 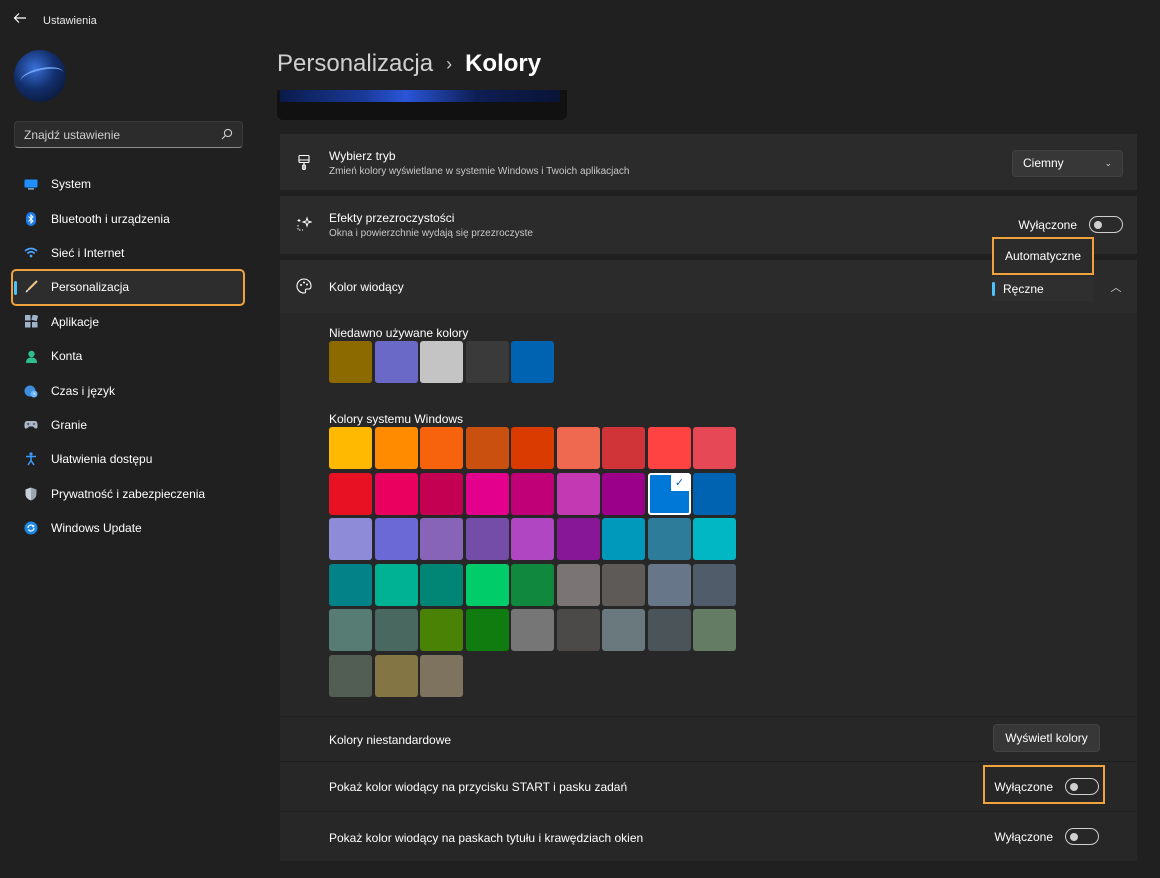 What do you see at coordinates (1042, 289) in the screenshot?
I see `accent-option-manual: Ręczne` at bounding box center [1042, 289].